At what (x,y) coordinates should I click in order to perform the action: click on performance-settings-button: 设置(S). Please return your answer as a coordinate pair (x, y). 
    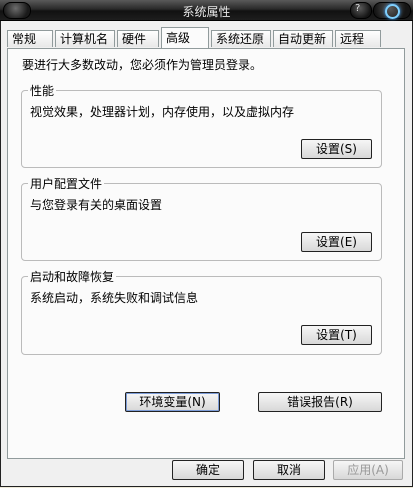
    Looking at the image, I should click on (336, 149).